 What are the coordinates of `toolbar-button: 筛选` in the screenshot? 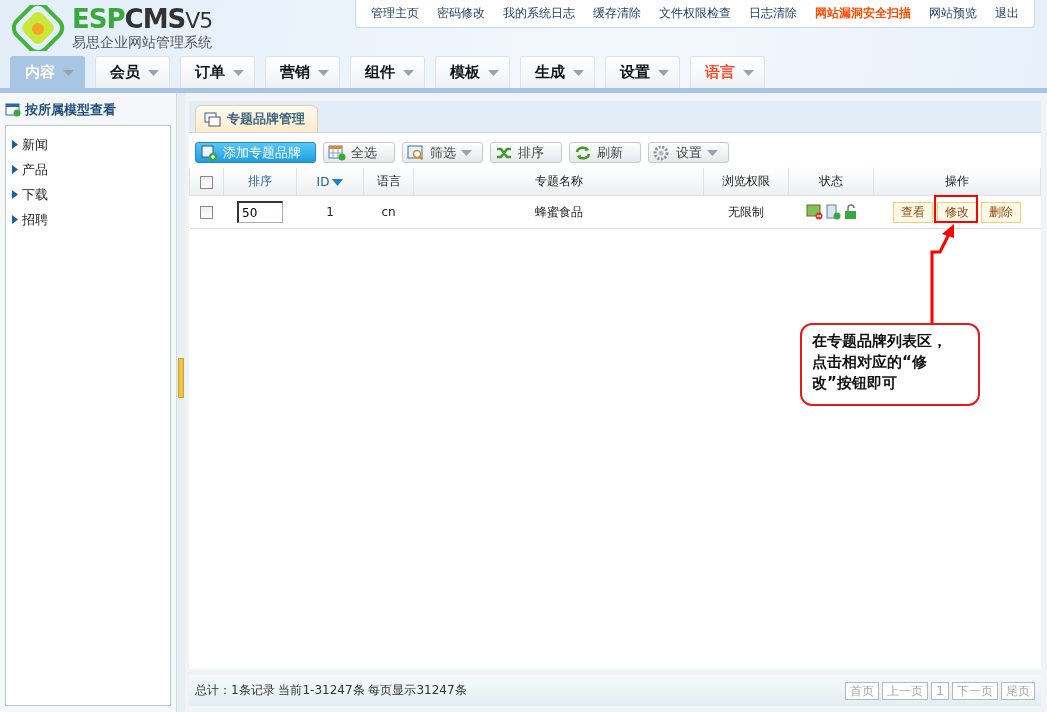 It's located at (442, 152).